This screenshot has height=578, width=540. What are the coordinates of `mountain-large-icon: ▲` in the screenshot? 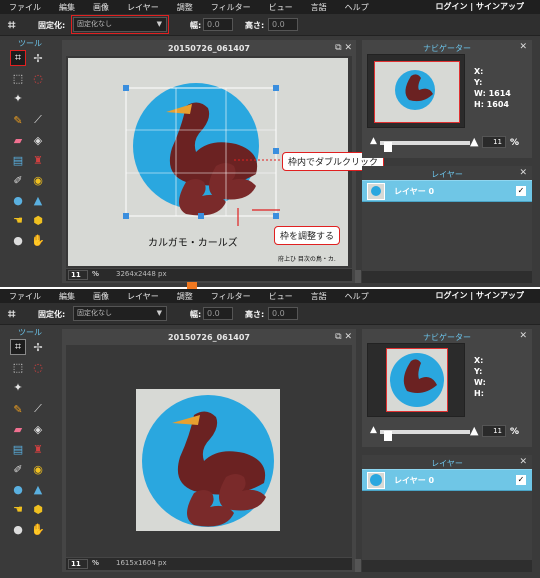 It's located at (474, 141).